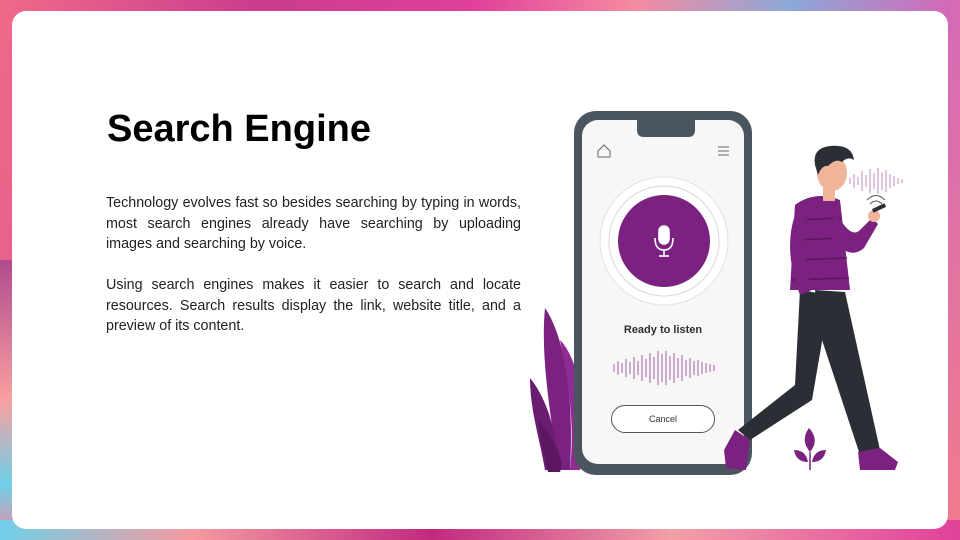 The height and width of the screenshot is (540, 960). I want to click on plant-right, so click(810, 449).